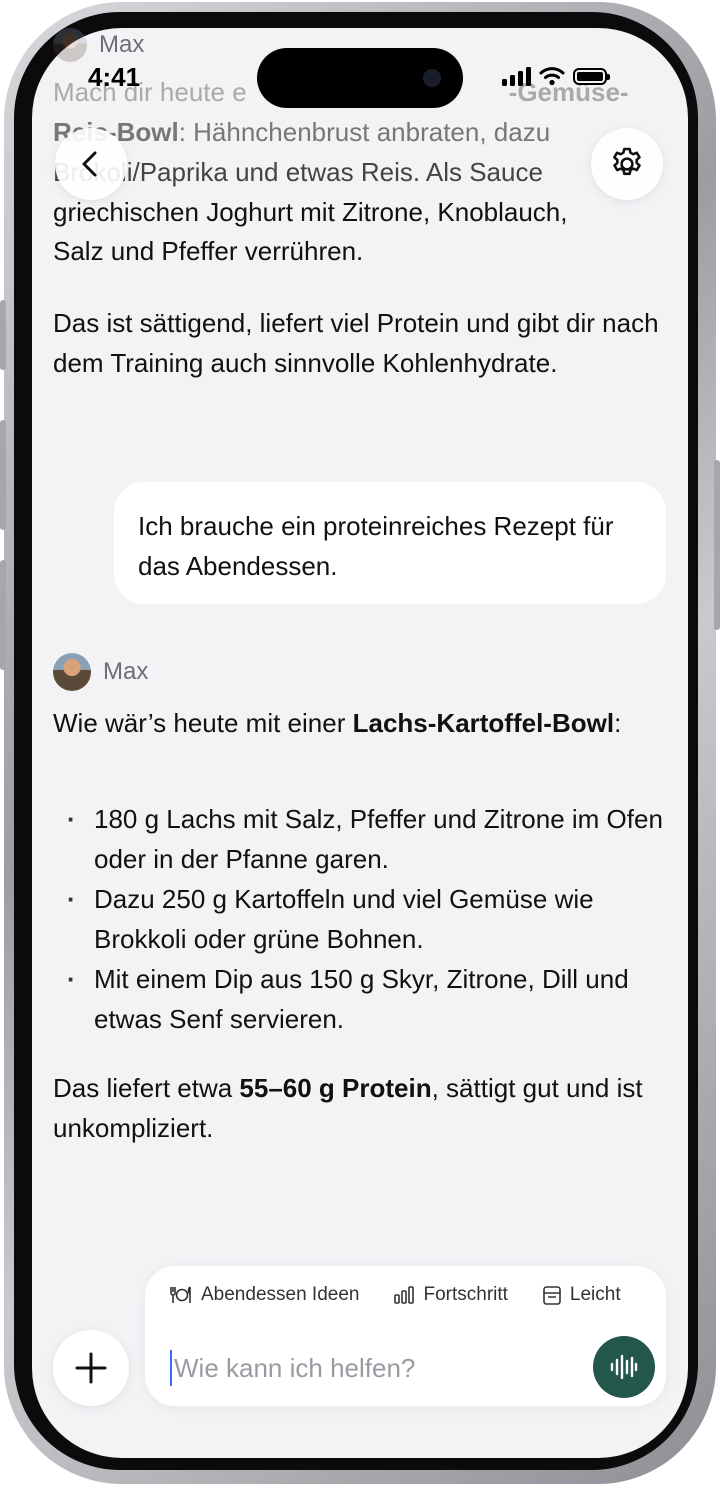  I want to click on chip-label: Abendessen Ideen, so click(280, 1294).